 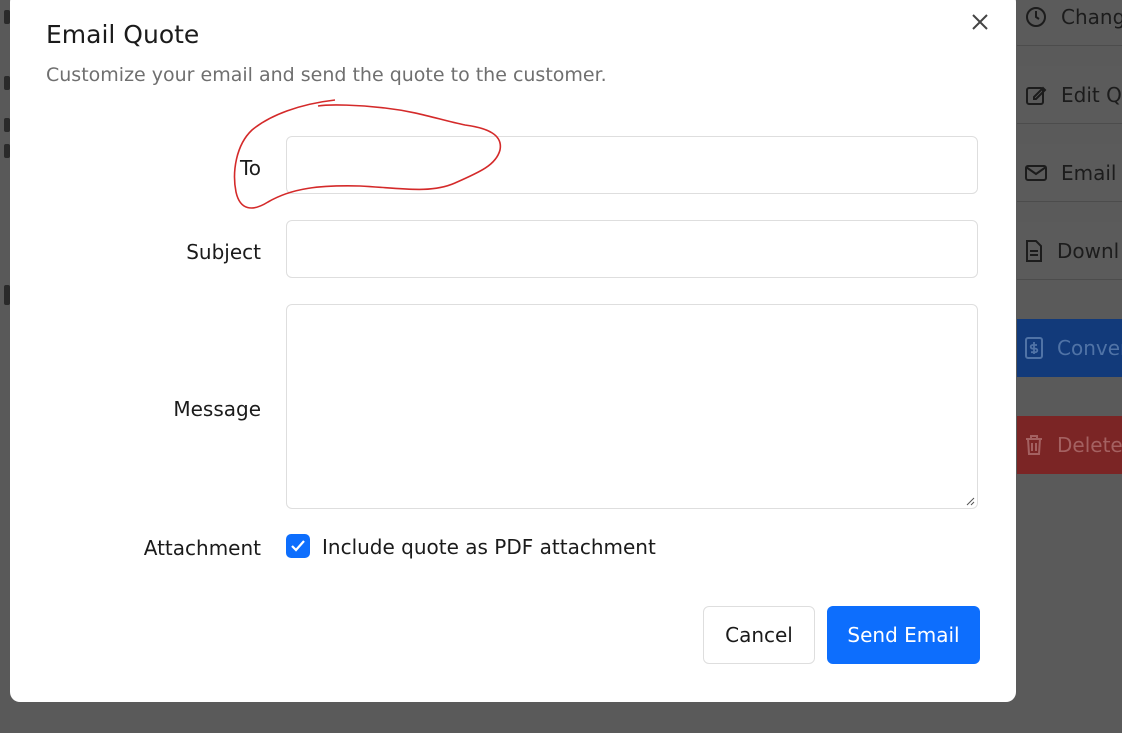 I want to click on dollar-file-icon, so click(x=1034, y=348).